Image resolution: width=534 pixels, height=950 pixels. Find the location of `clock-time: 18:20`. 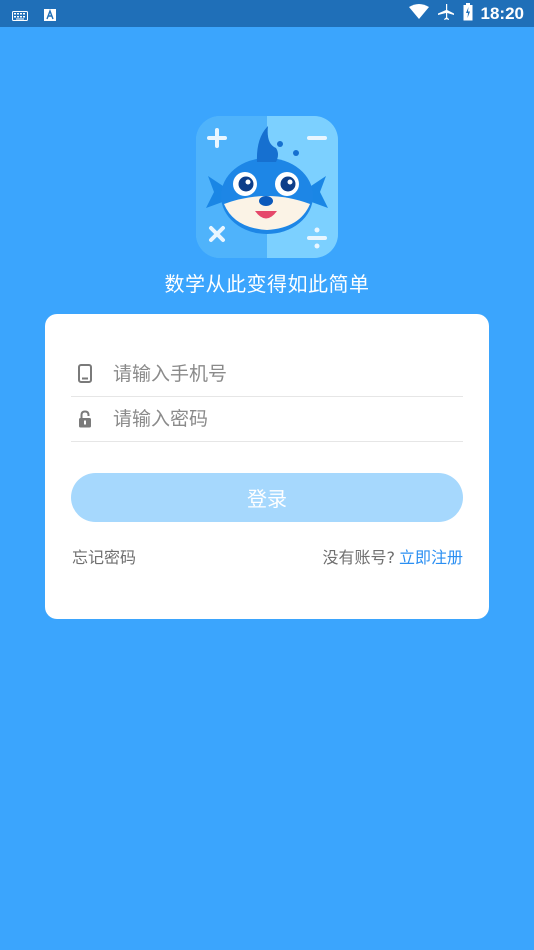

clock-time: 18:20 is located at coordinates (502, 13).